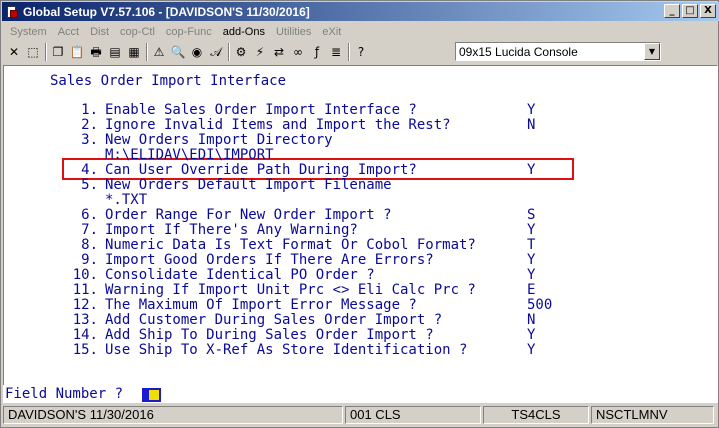  I want to click on screen-heading: Sales Order Import Interface, so click(168, 81).